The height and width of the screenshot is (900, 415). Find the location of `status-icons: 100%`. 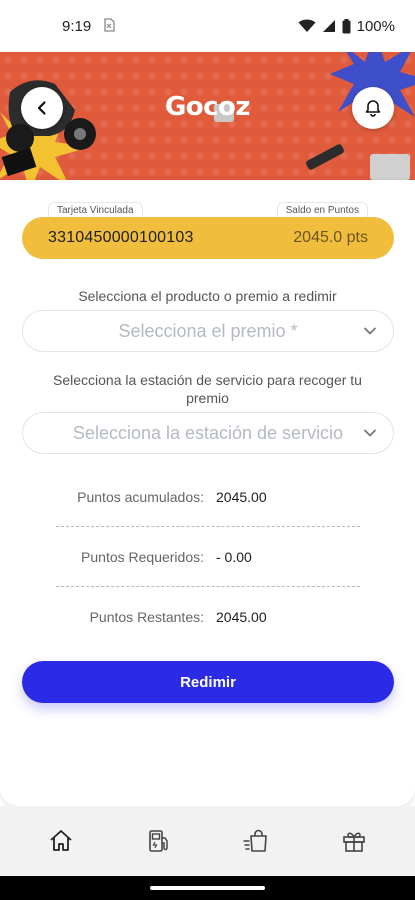

status-icons: 100% is located at coordinates (346, 26).